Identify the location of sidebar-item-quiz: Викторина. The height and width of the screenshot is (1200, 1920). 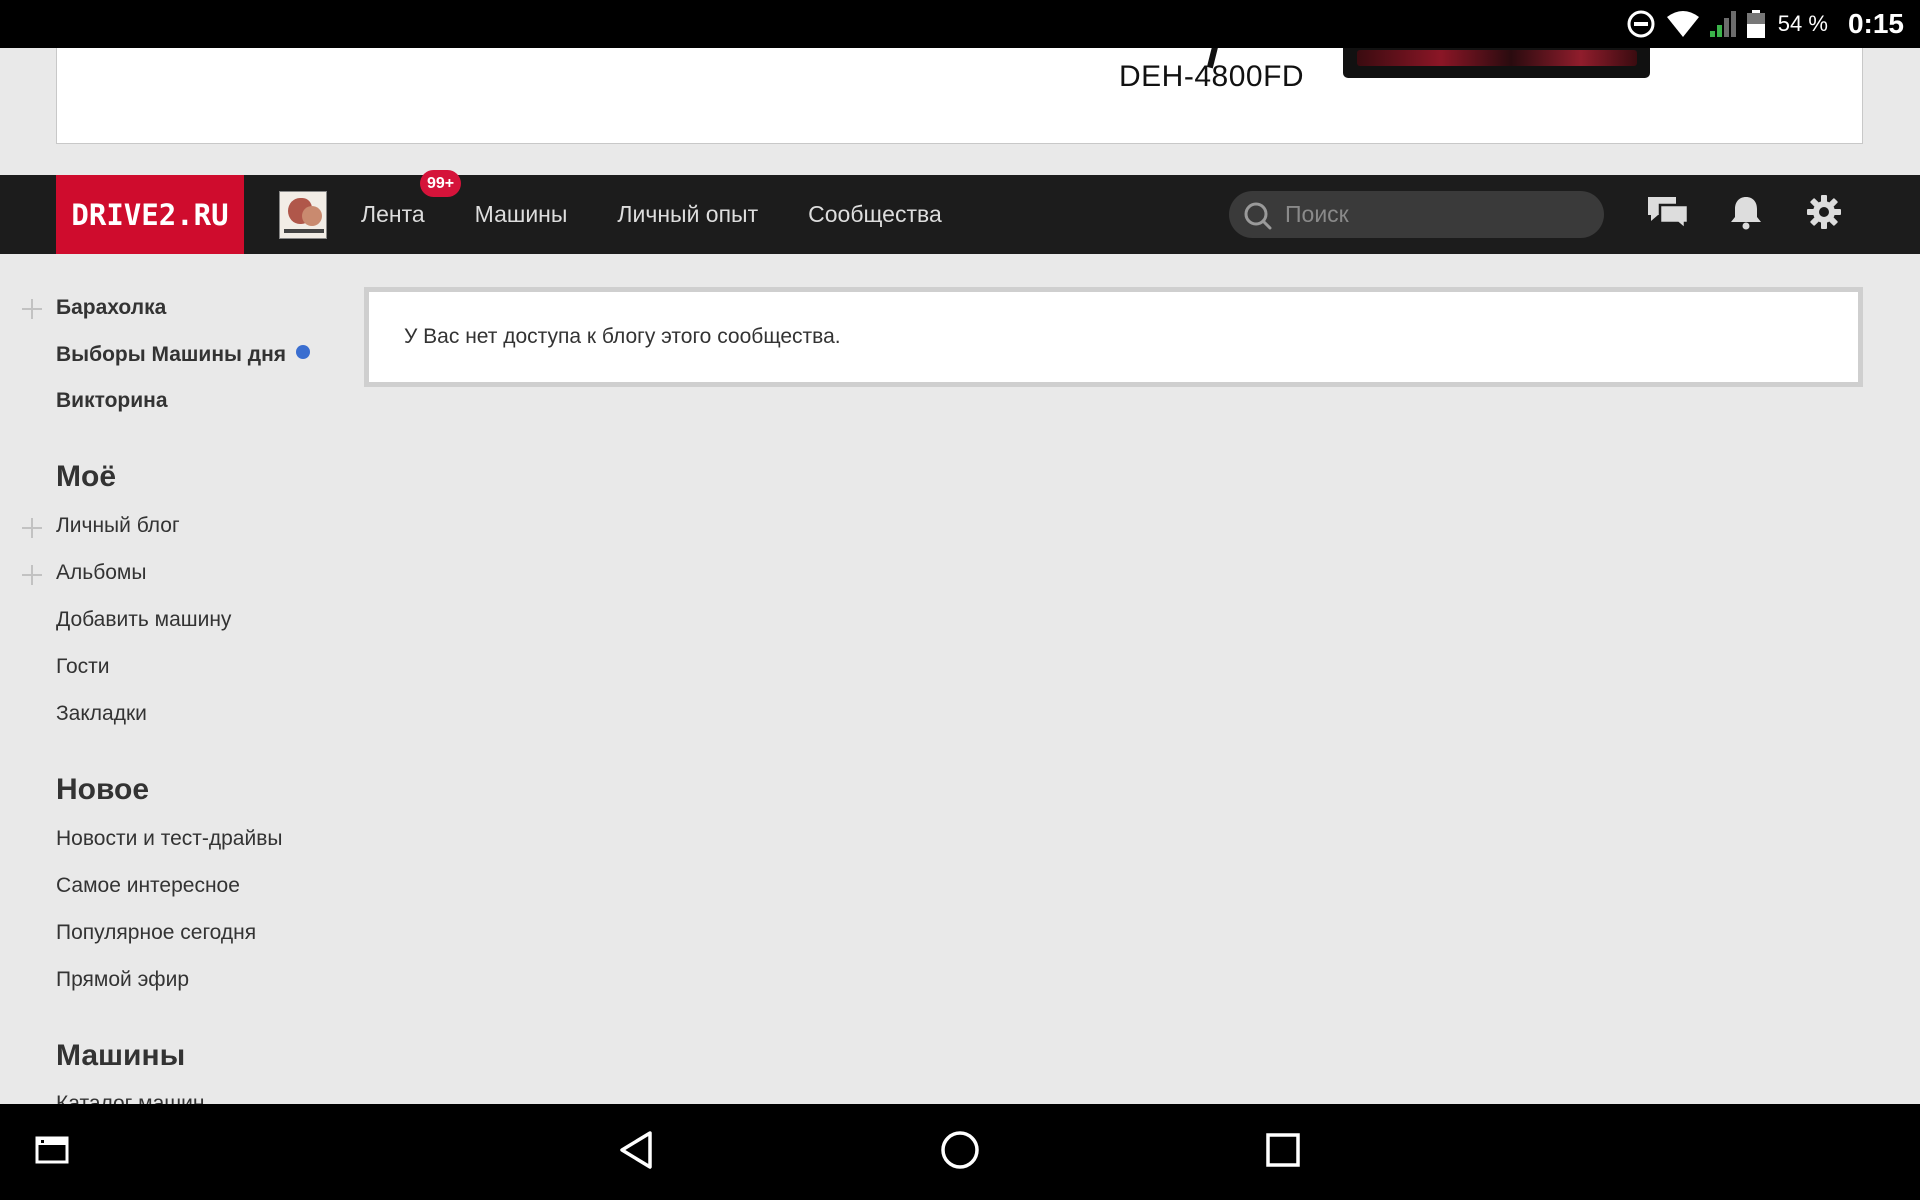
(112, 401).